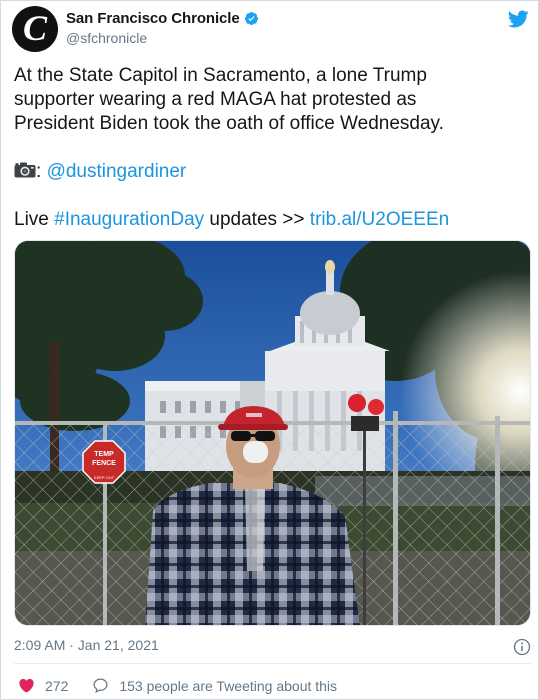 This screenshot has height=700, width=539. I want to click on conversation-action: 153 people are Tweeting about this, so click(214, 685).